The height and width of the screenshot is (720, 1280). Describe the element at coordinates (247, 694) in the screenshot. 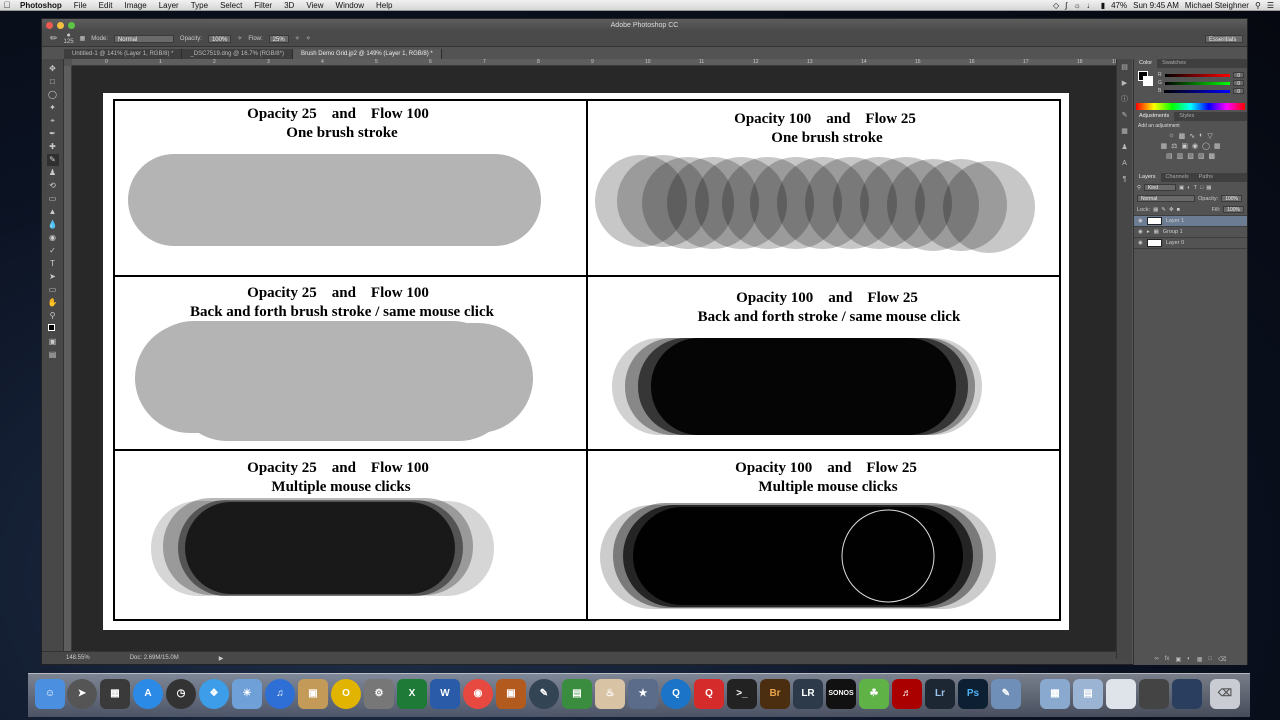

I see `iphoto-icon: ☀` at that location.